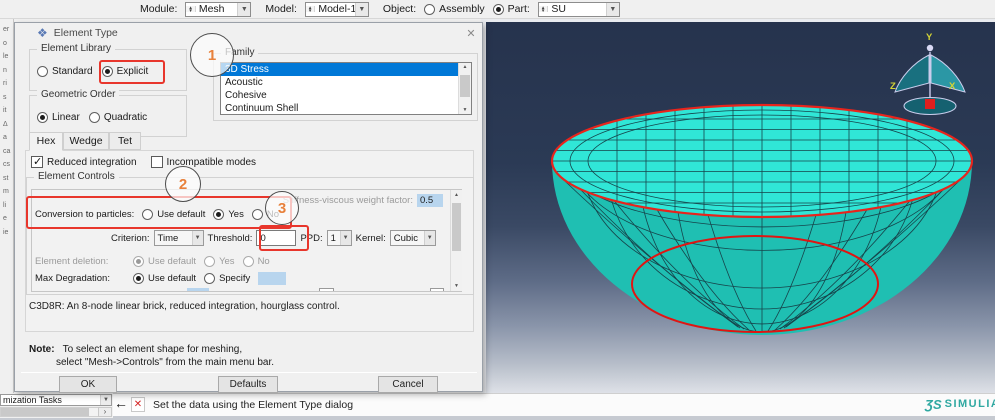 The height and width of the screenshot is (420, 995). I want to click on dialog-title: Element Type, so click(85, 33).